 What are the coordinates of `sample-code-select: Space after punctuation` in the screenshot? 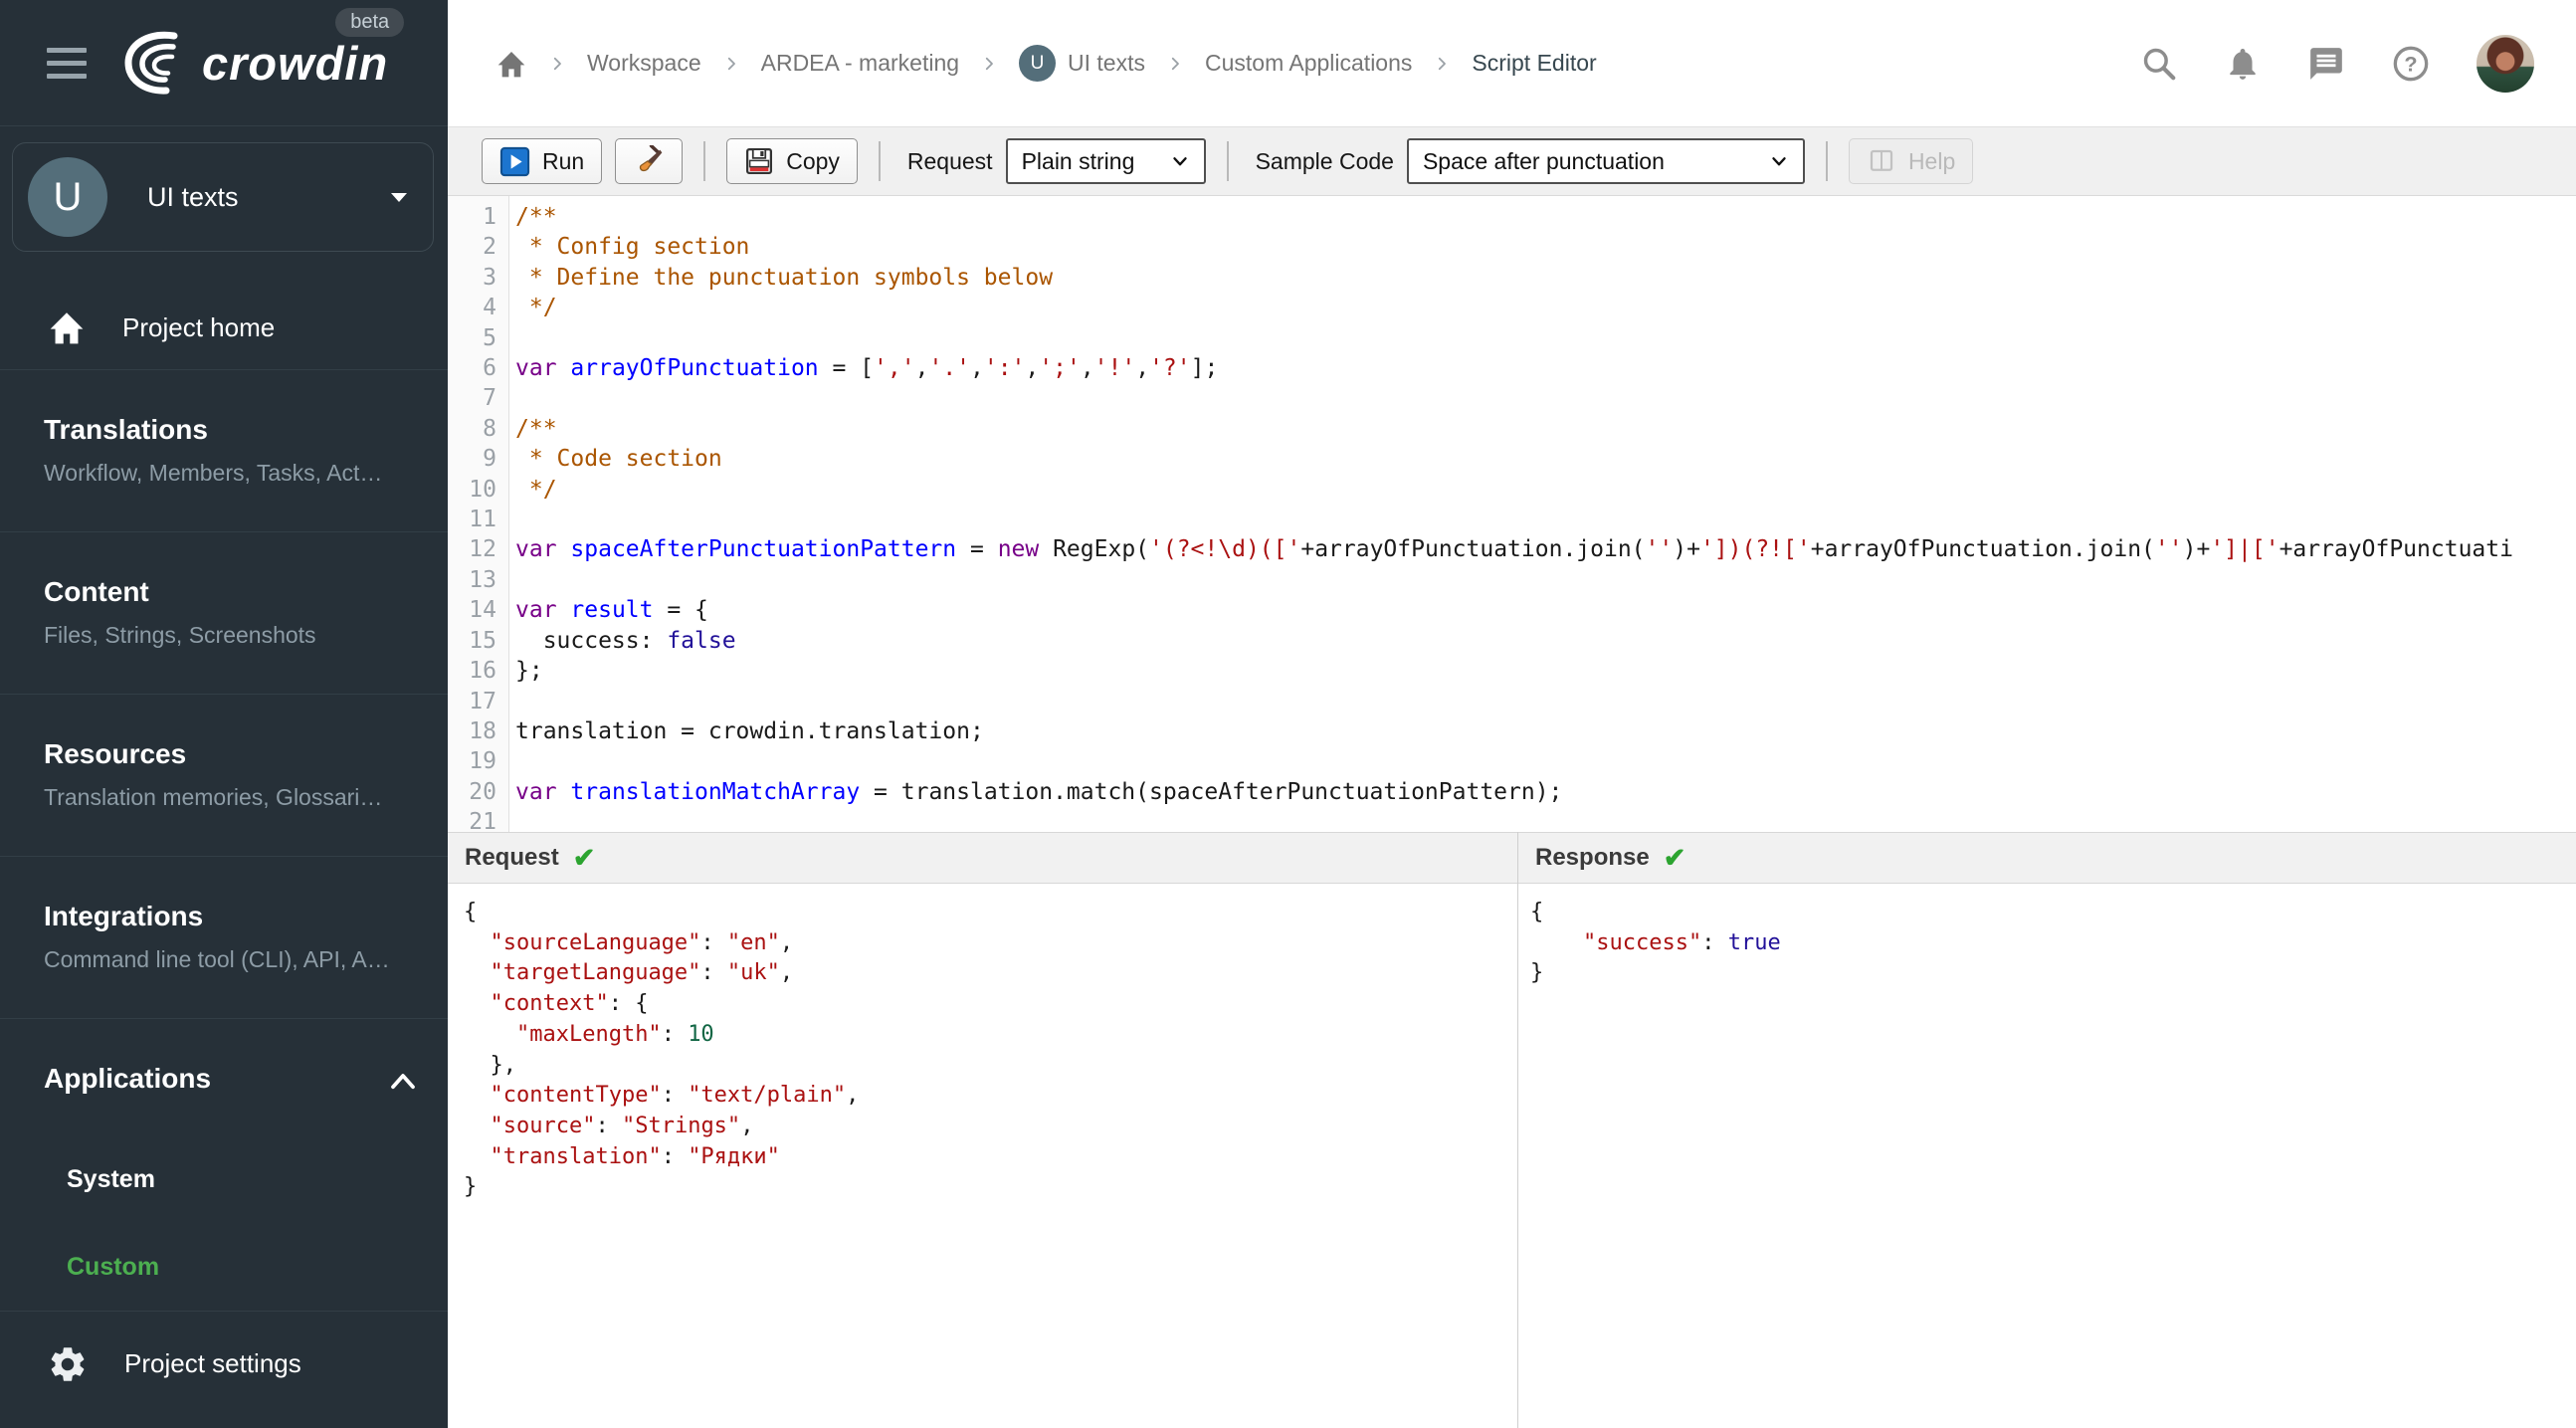 It's located at (1605, 161).